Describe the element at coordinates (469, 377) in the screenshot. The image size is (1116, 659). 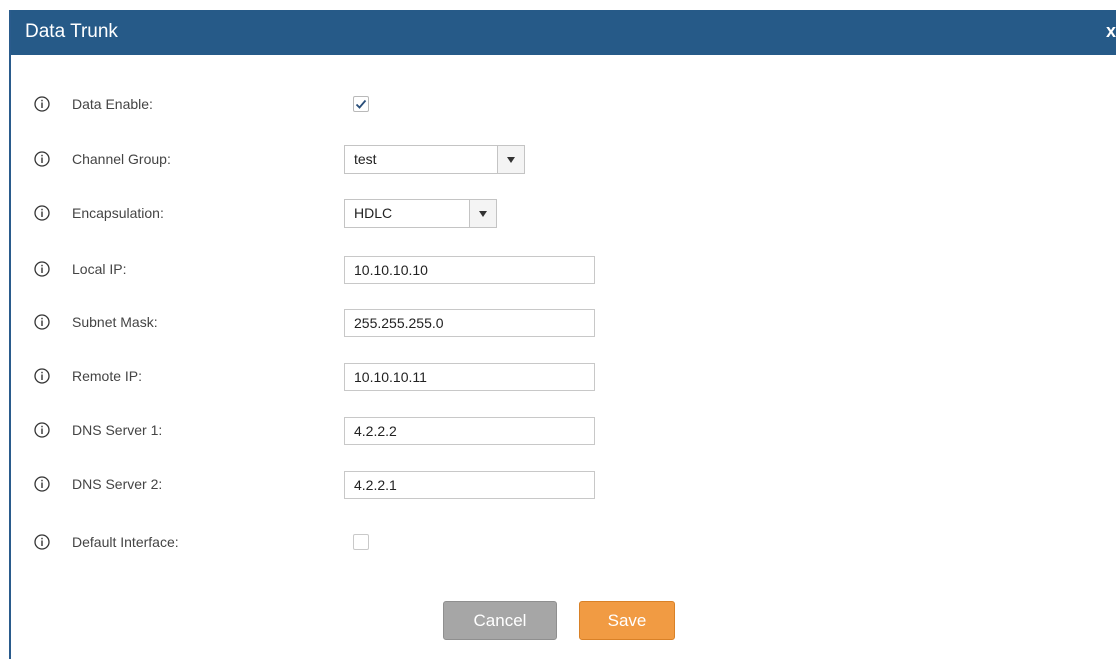
I see `remote-ip-input: 10.10.10.11` at that location.